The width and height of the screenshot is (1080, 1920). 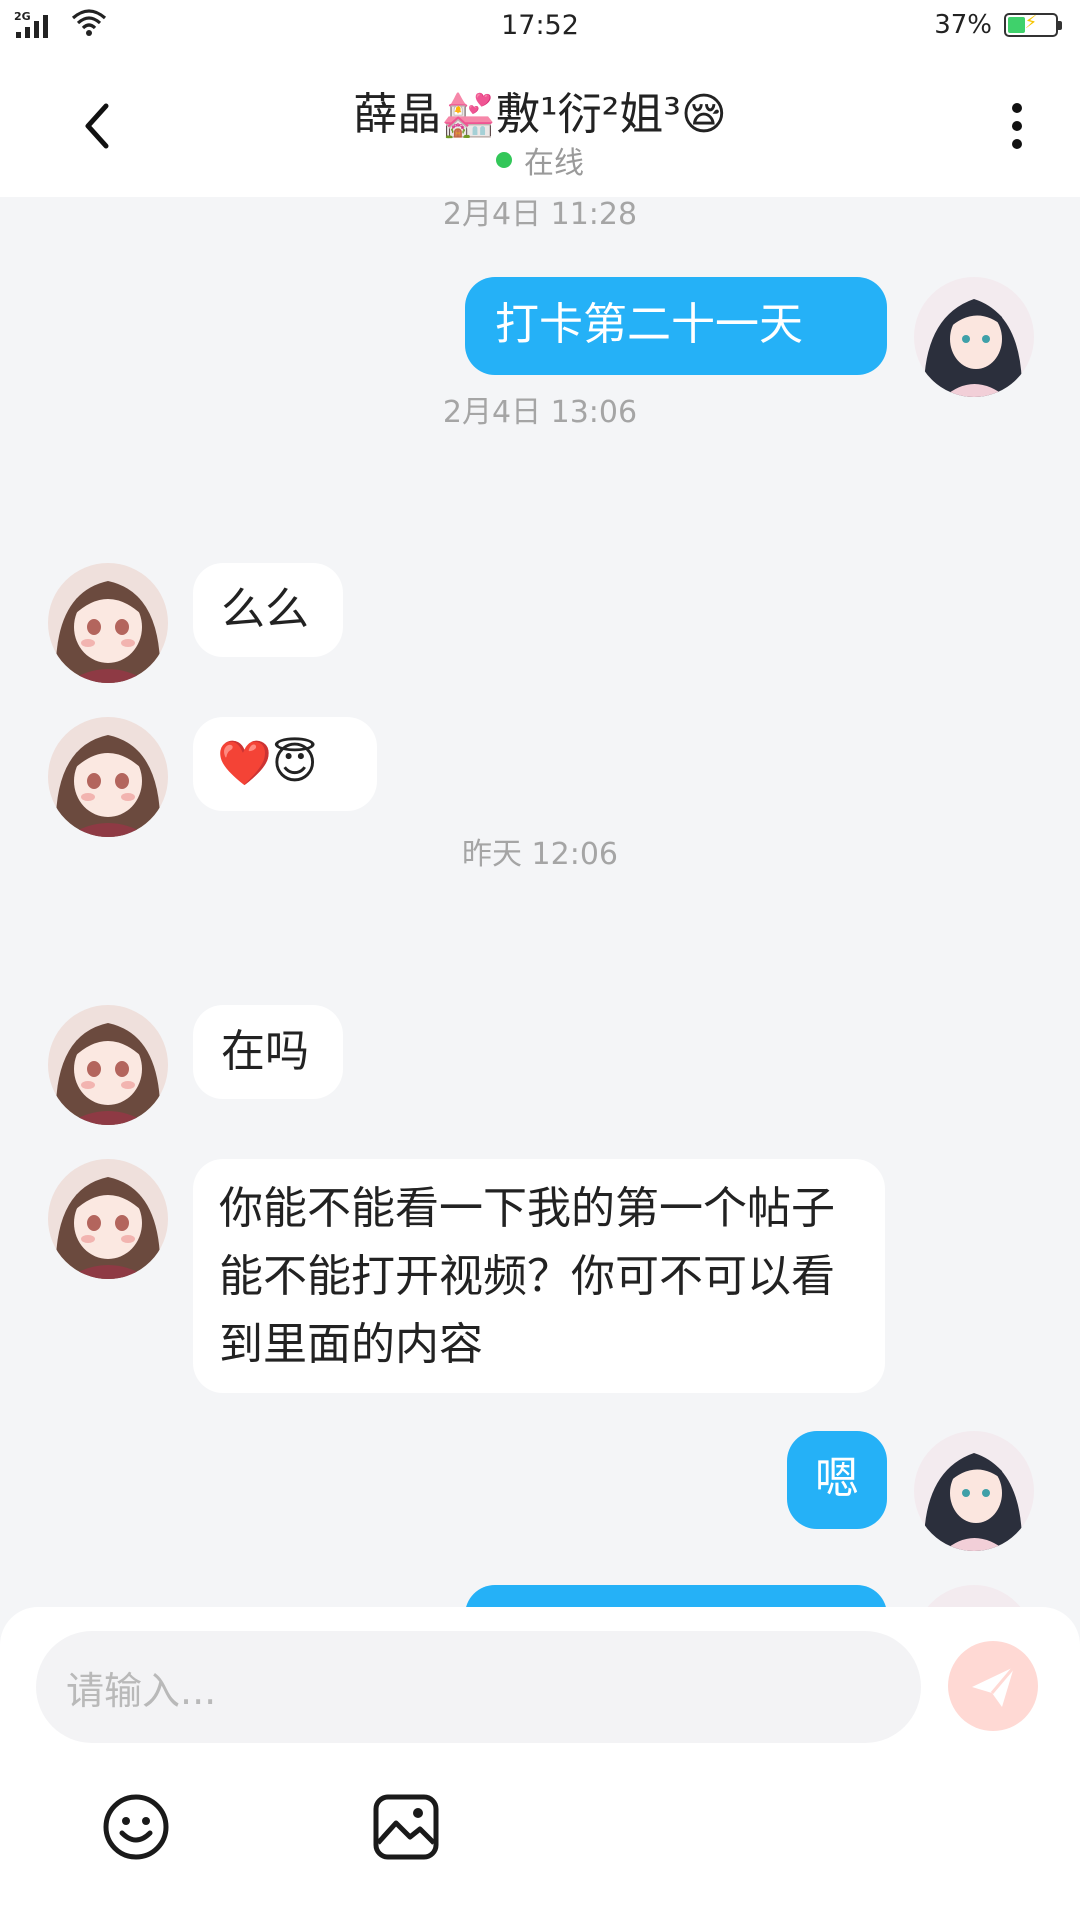 I want to click on send-icon, so click(x=994, y=1686).